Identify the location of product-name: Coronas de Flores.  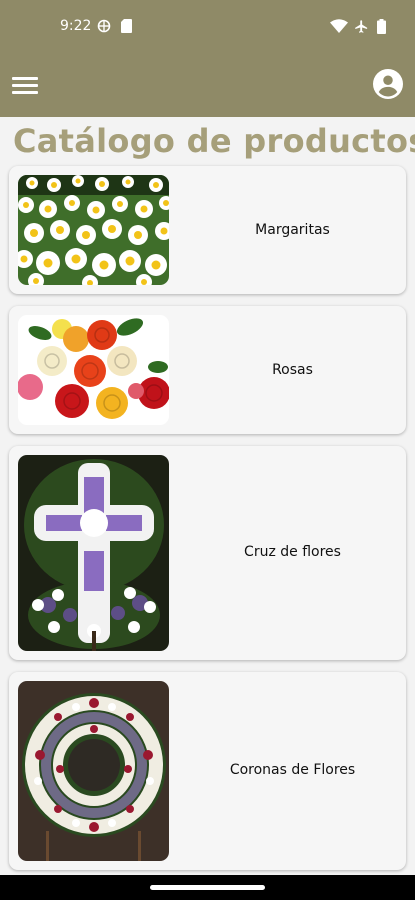
(292, 770).